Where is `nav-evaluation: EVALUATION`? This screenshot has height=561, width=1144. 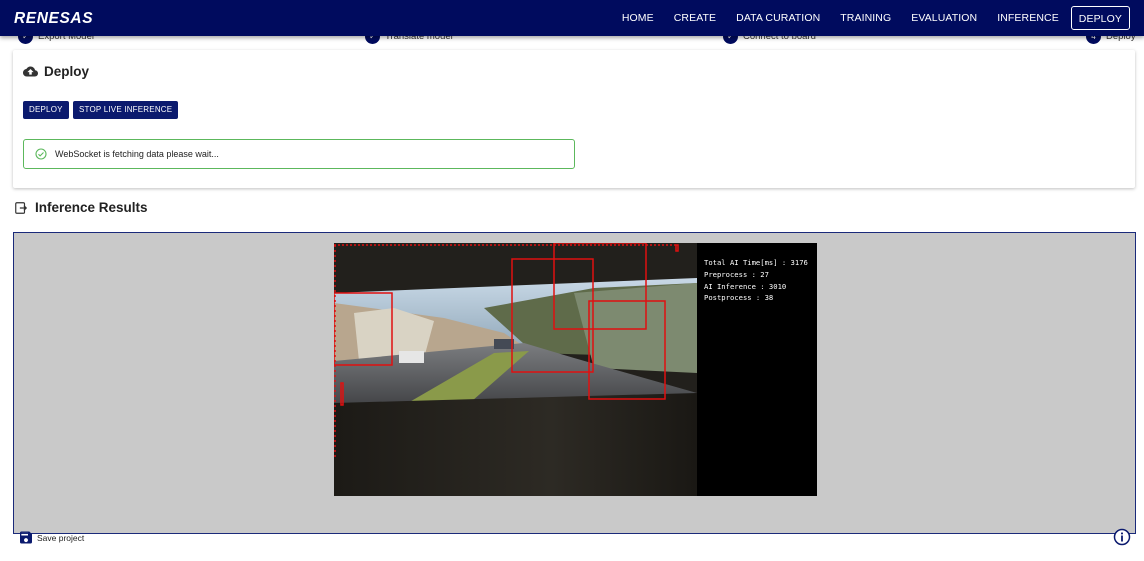 nav-evaluation: EVALUATION is located at coordinates (944, 18).